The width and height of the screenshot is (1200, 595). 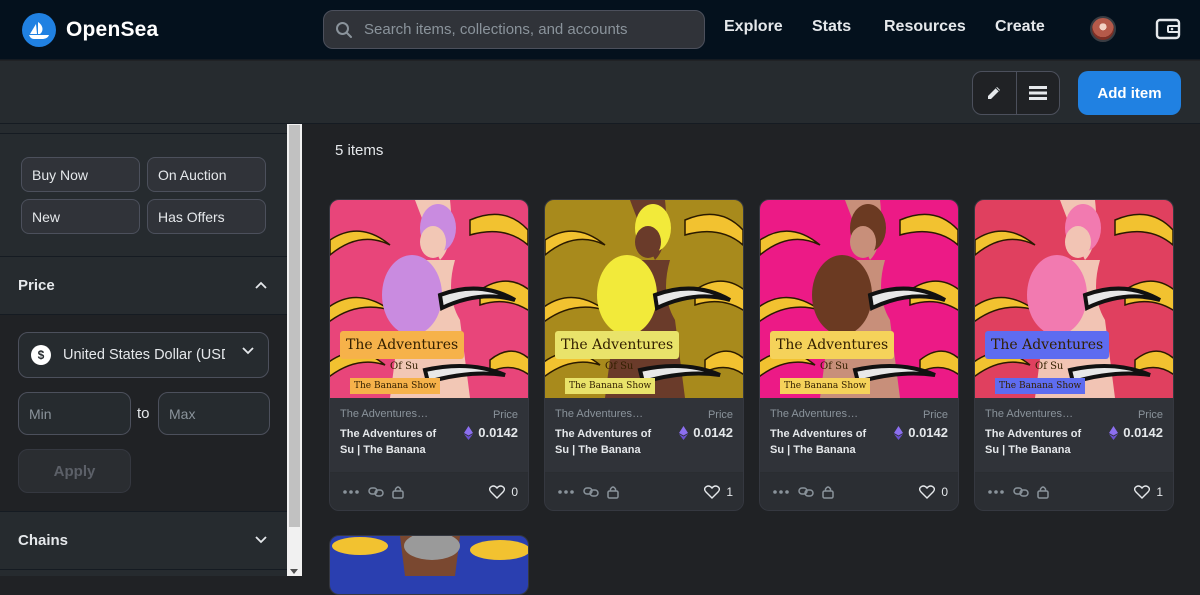 What do you see at coordinates (1020, 27) in the screenshot?
I see `nav-create: Create` at bounding box center [1020, 27].